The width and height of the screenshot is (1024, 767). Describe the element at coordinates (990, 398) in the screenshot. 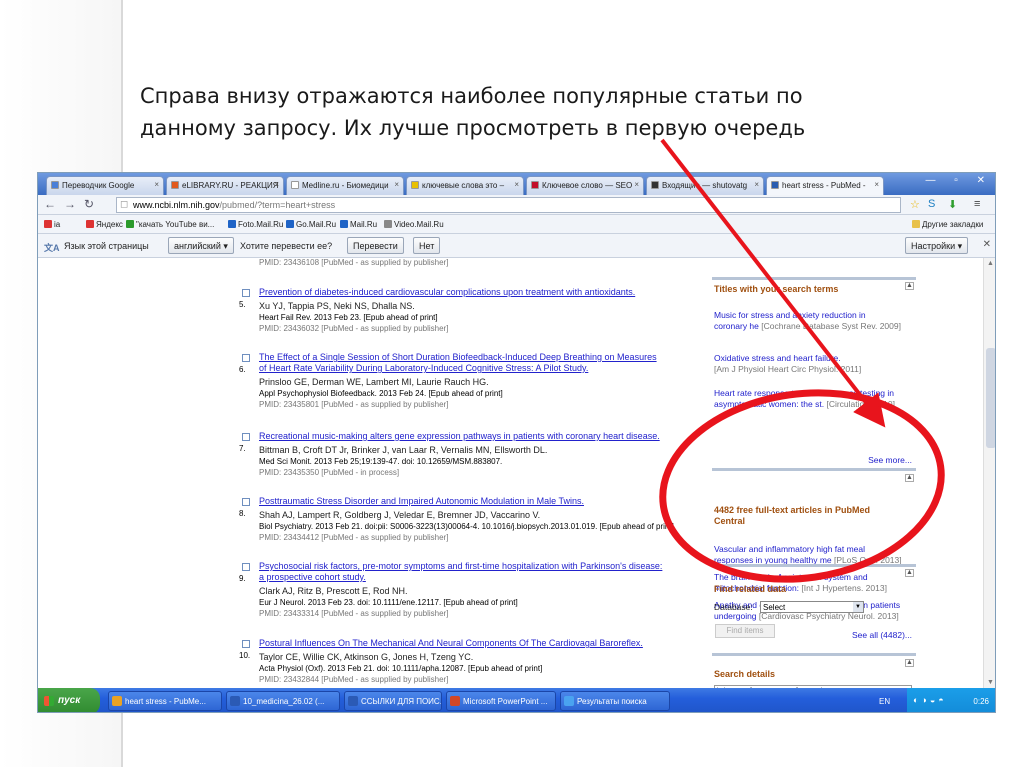

I see `scrollbar-thumb` at that location.